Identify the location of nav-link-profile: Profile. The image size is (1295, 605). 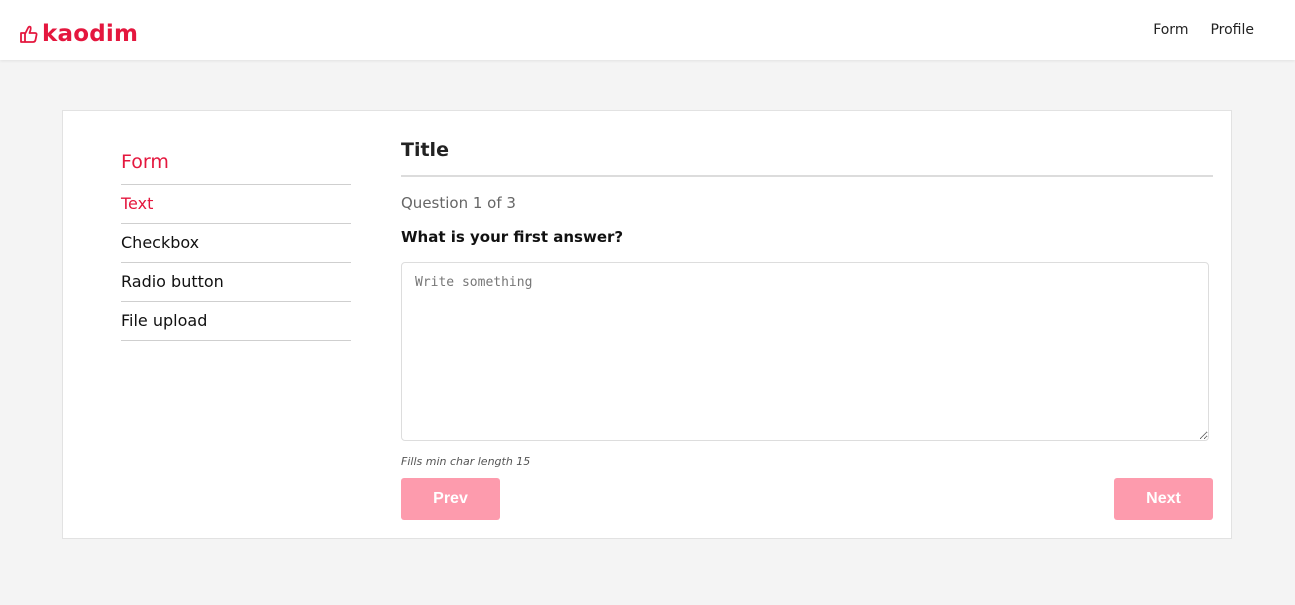
(1232, 30).